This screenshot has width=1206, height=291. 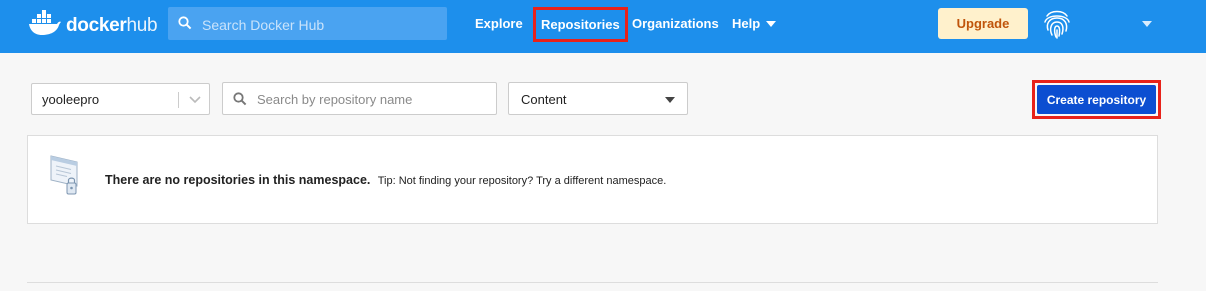 I want to click on account-menu-chevron-icon, so click(x=1147, y=24).